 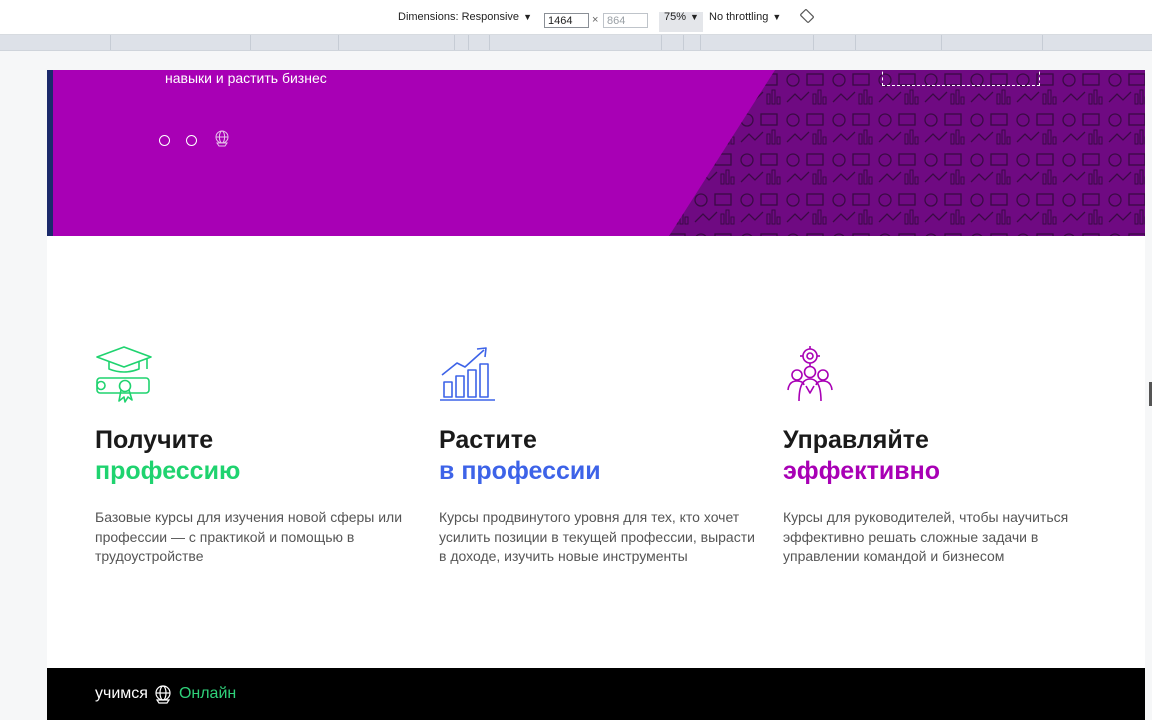 I want to click on rotate-icon, so click(x=807, y=18).